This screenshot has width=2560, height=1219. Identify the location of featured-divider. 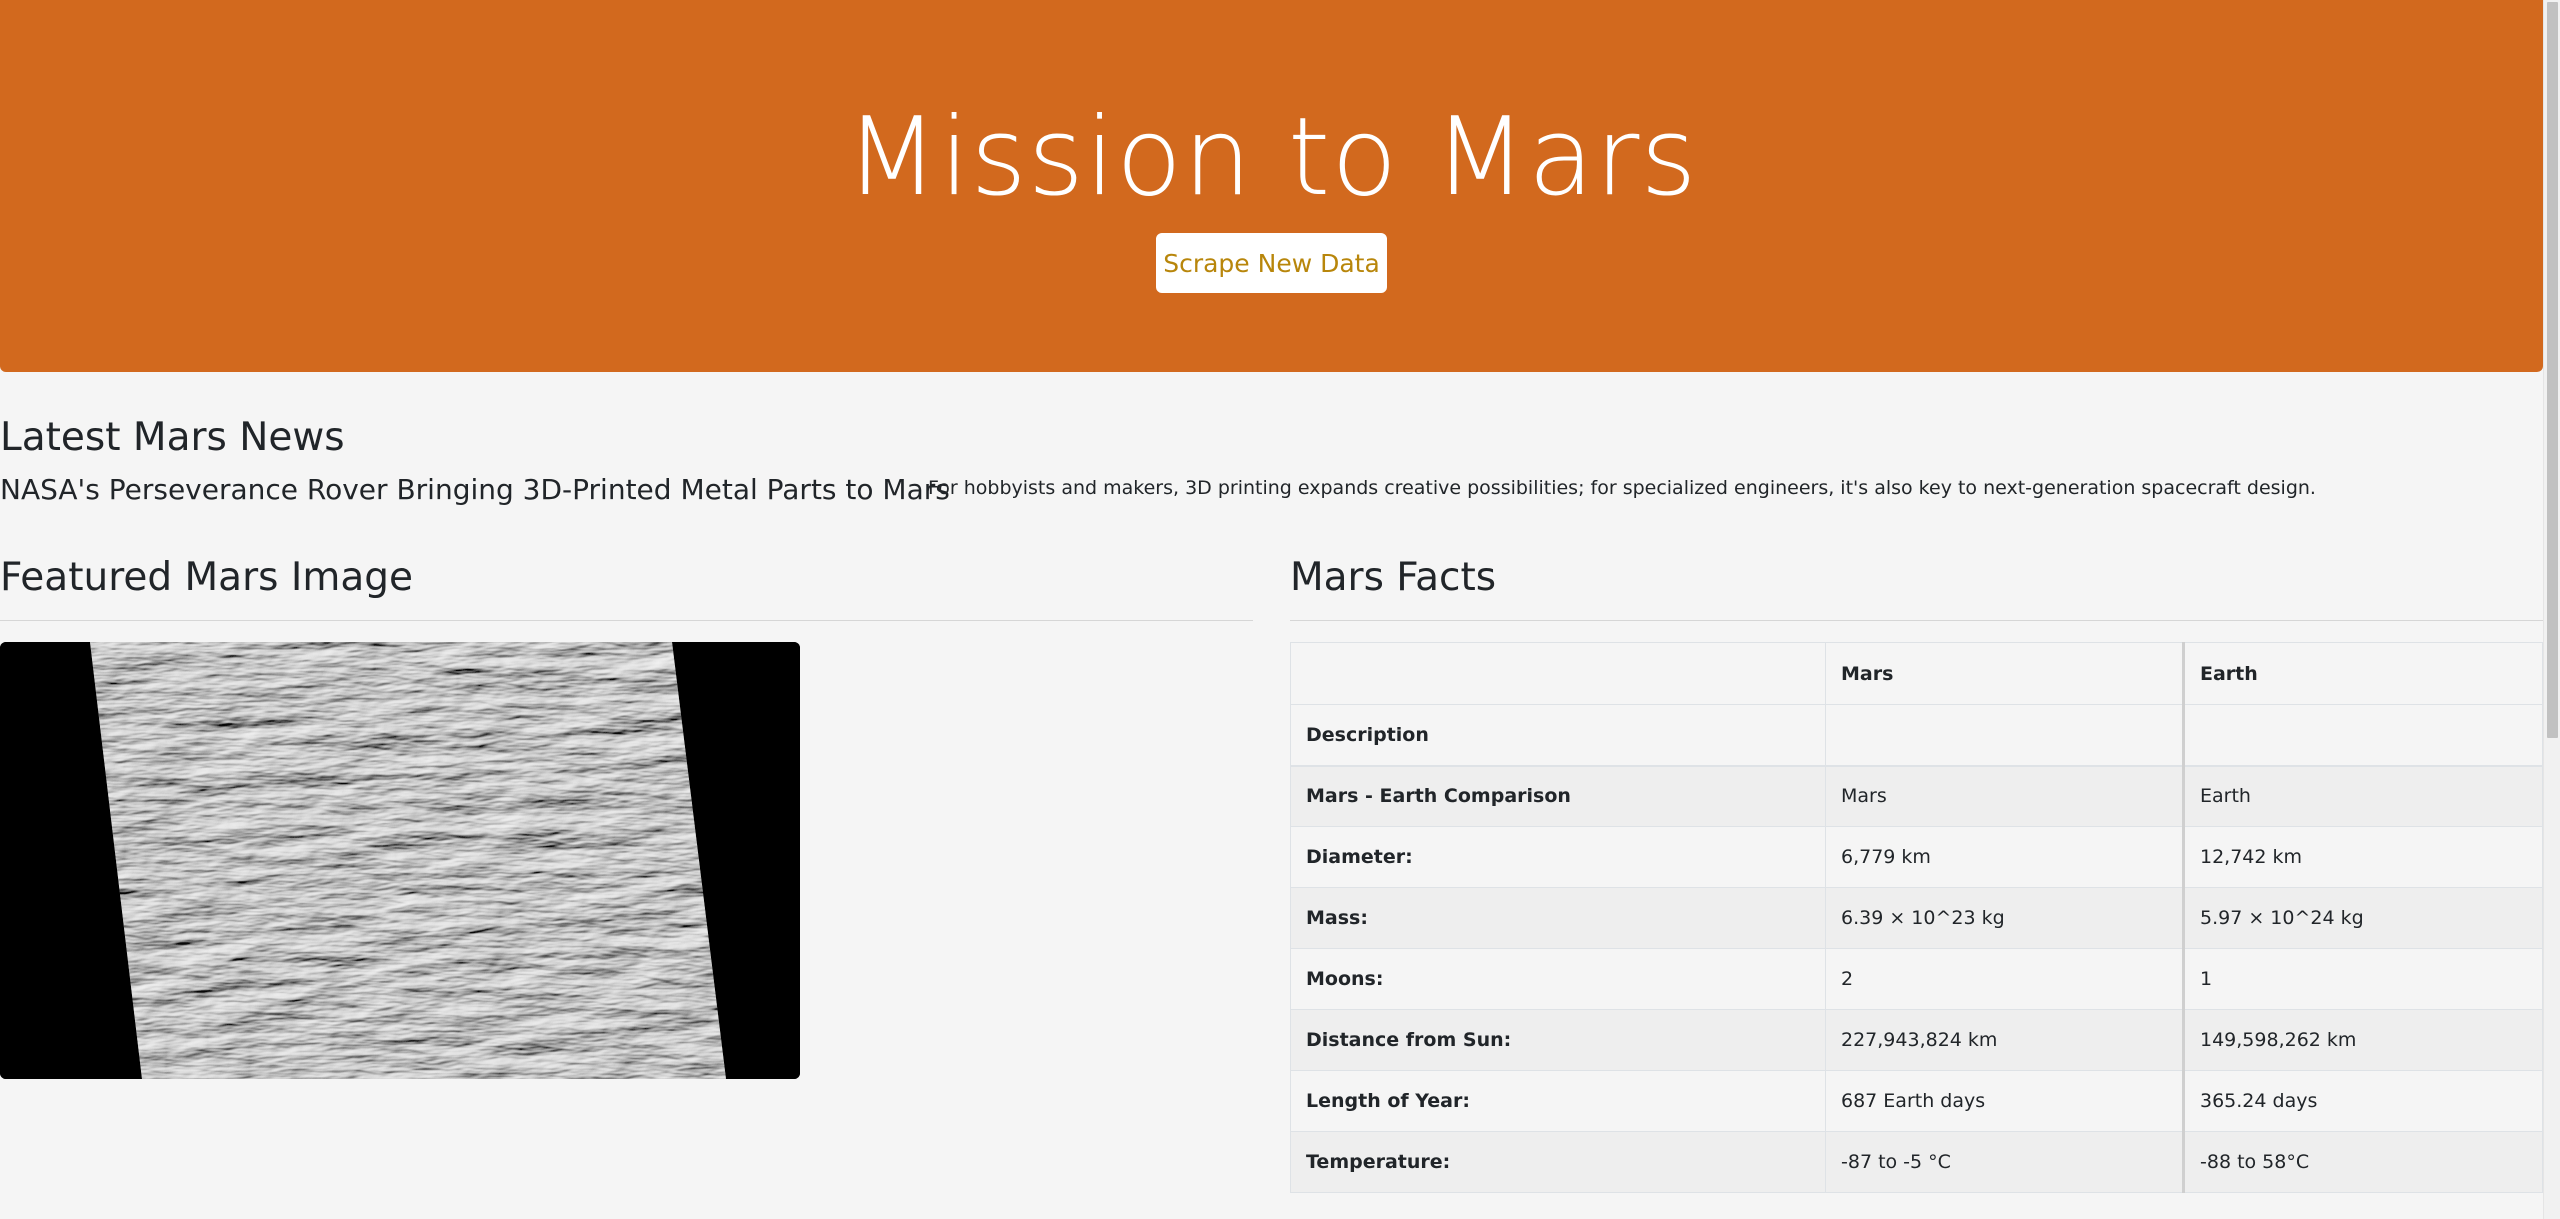
(626, 620).